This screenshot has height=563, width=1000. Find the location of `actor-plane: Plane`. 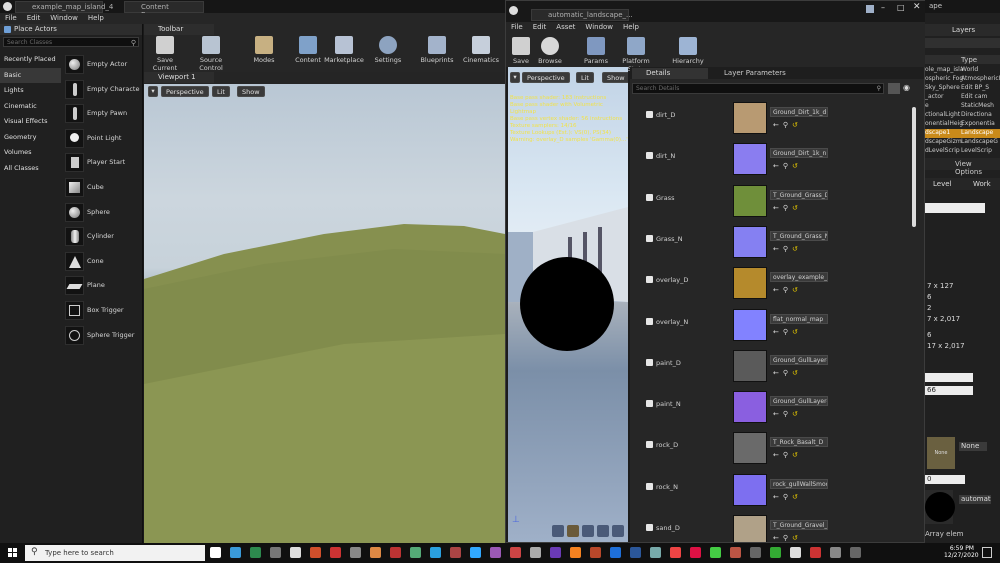

actor-plane: Plane is located at coordinates (102, 285).